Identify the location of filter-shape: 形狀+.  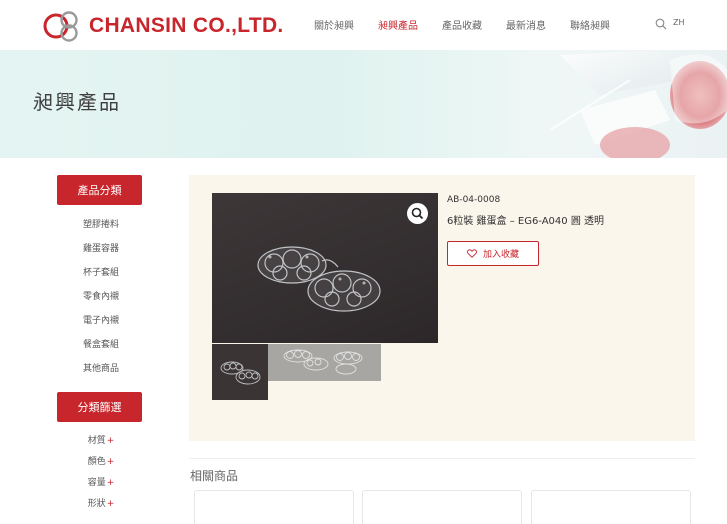
(101, 504).